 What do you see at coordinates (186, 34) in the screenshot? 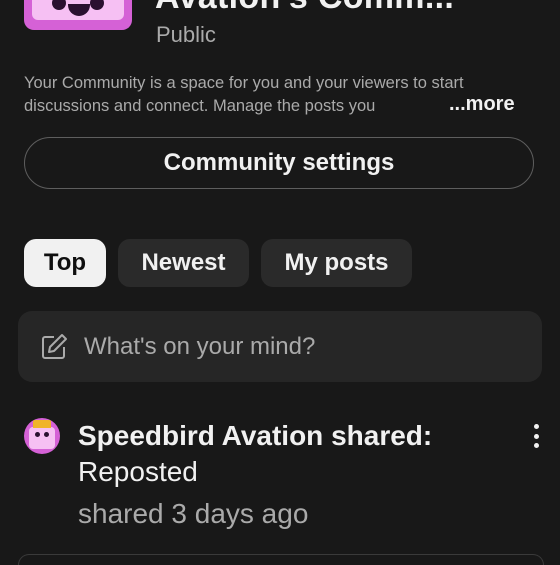
I see `visibility-label: Public` at bounding box center [186, 34].